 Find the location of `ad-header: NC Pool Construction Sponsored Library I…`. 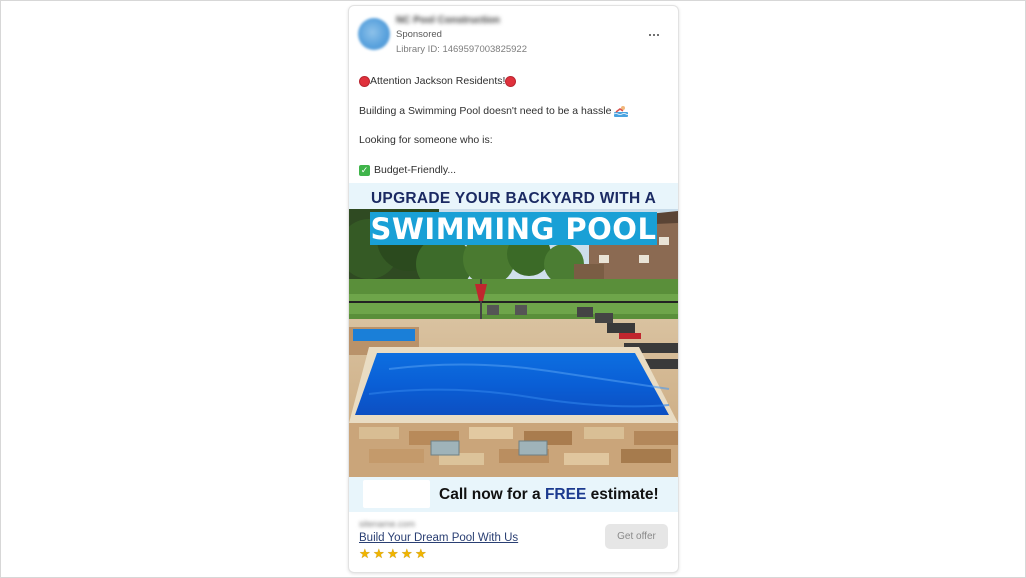

ad-header: NC Pool Construction Sponsored Library I… is located at coordinates (513, 36).